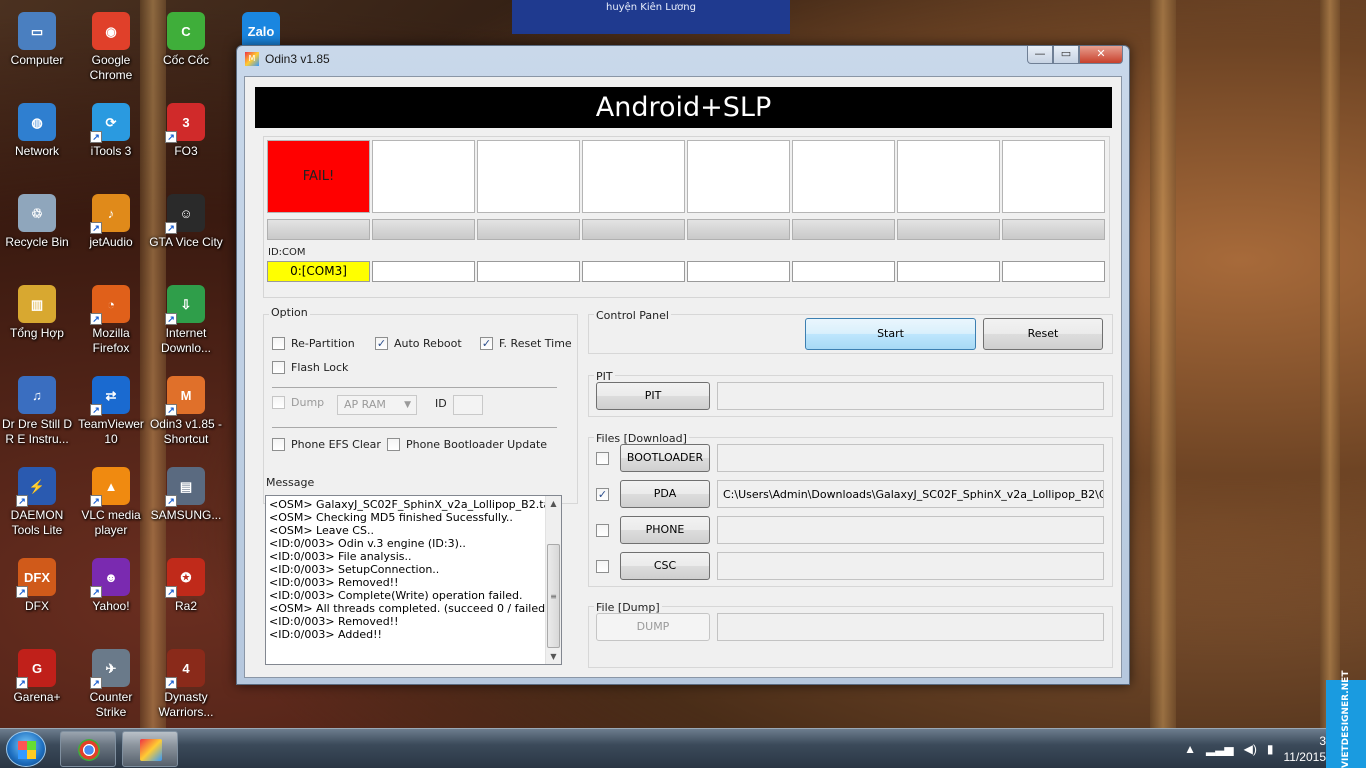  I want to click on dump-id-label: ID, so click(441, 403).